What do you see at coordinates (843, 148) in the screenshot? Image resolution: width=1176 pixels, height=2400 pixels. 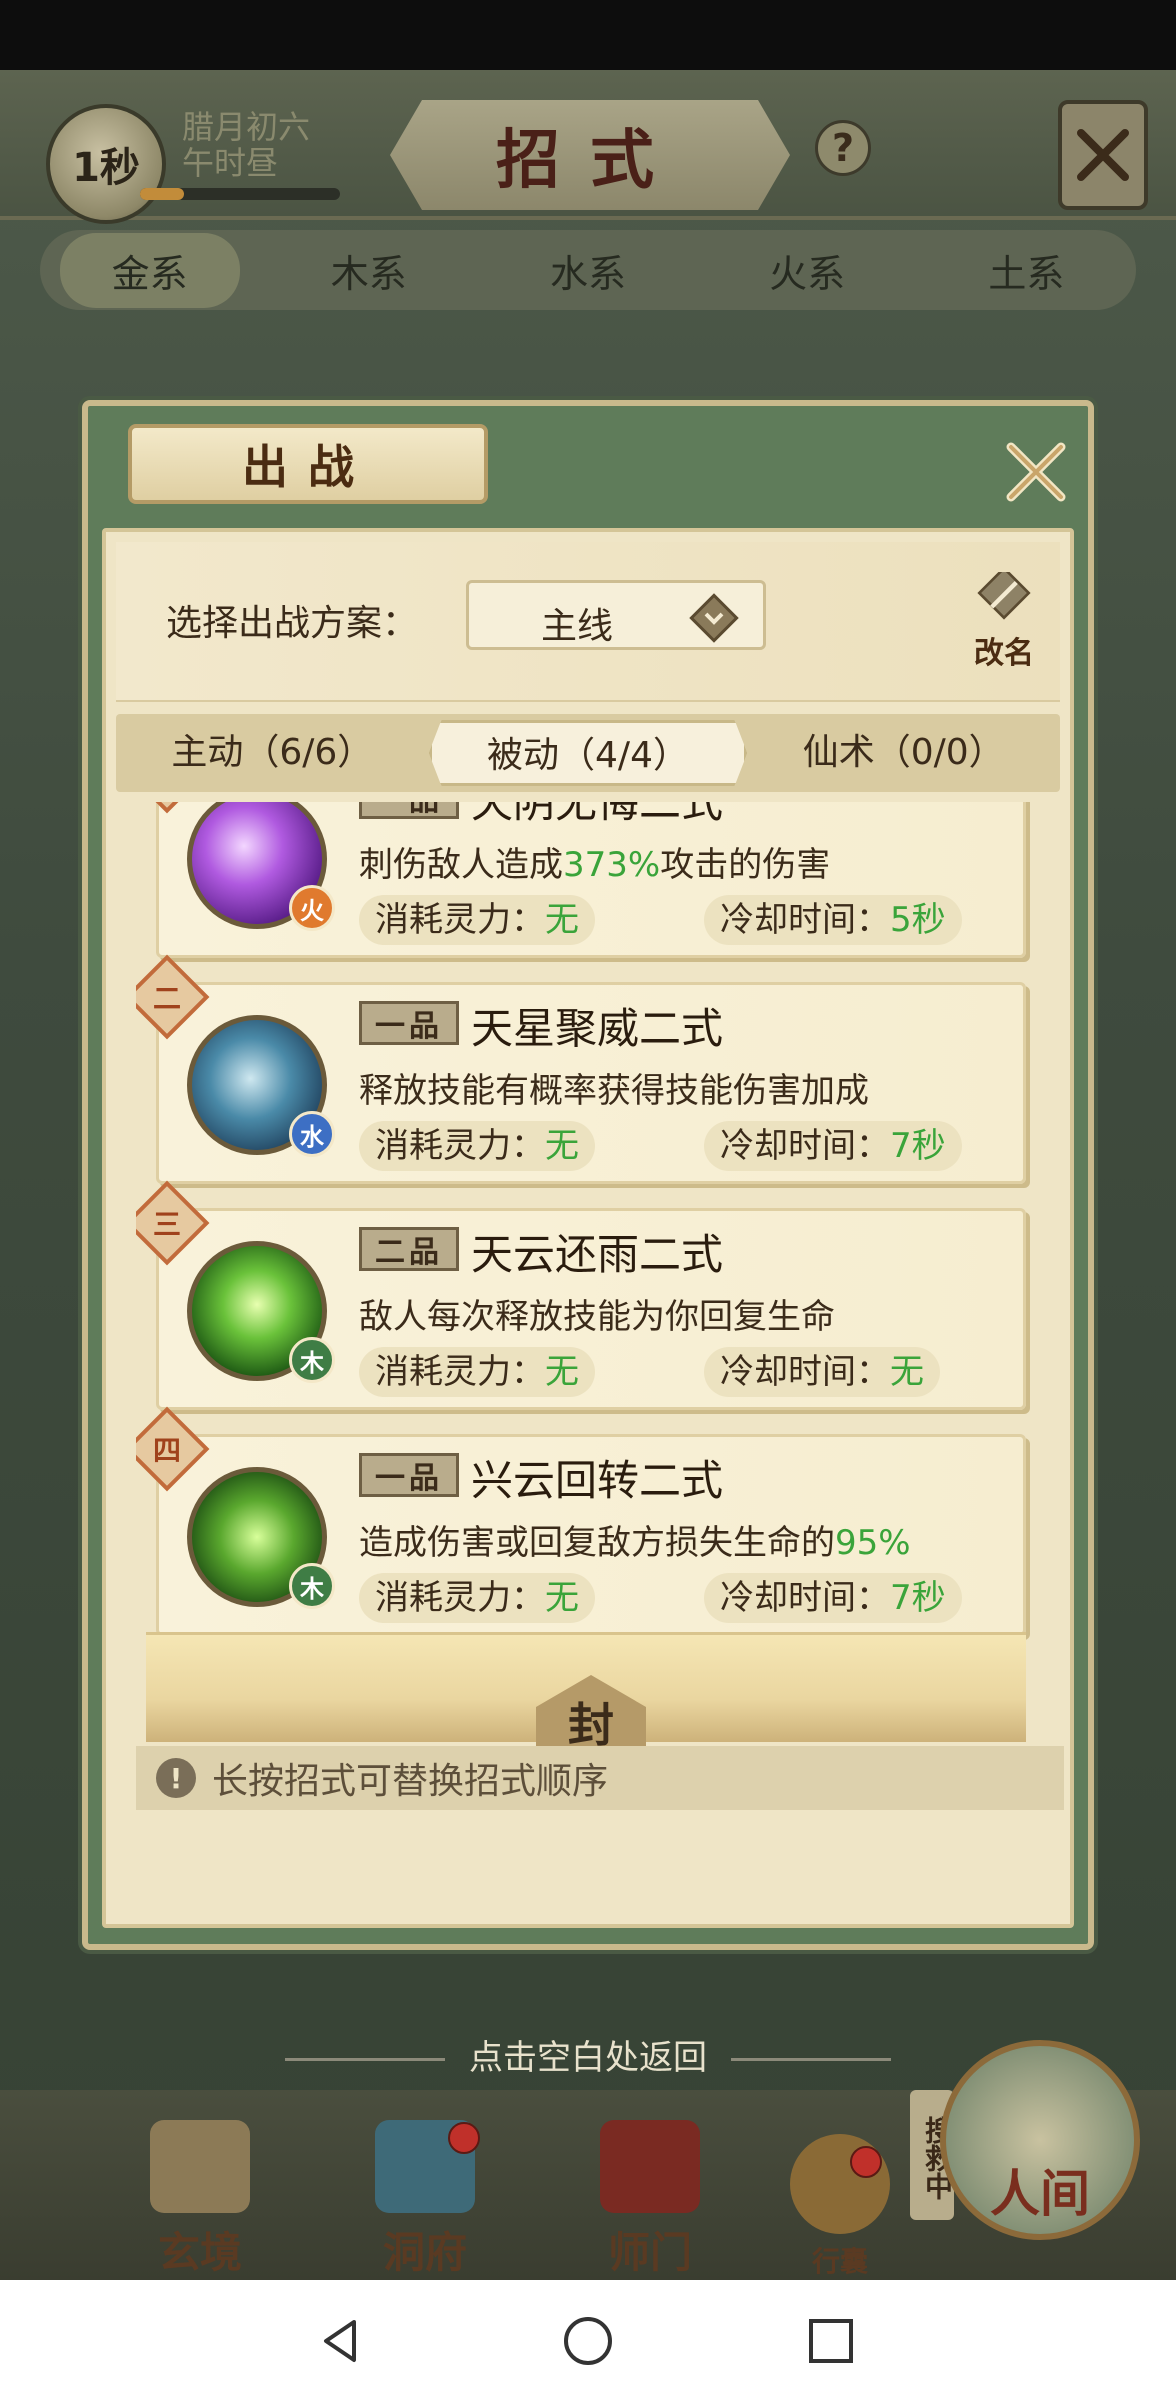 I see `help-button: ?` at bounding box center [843, 148].